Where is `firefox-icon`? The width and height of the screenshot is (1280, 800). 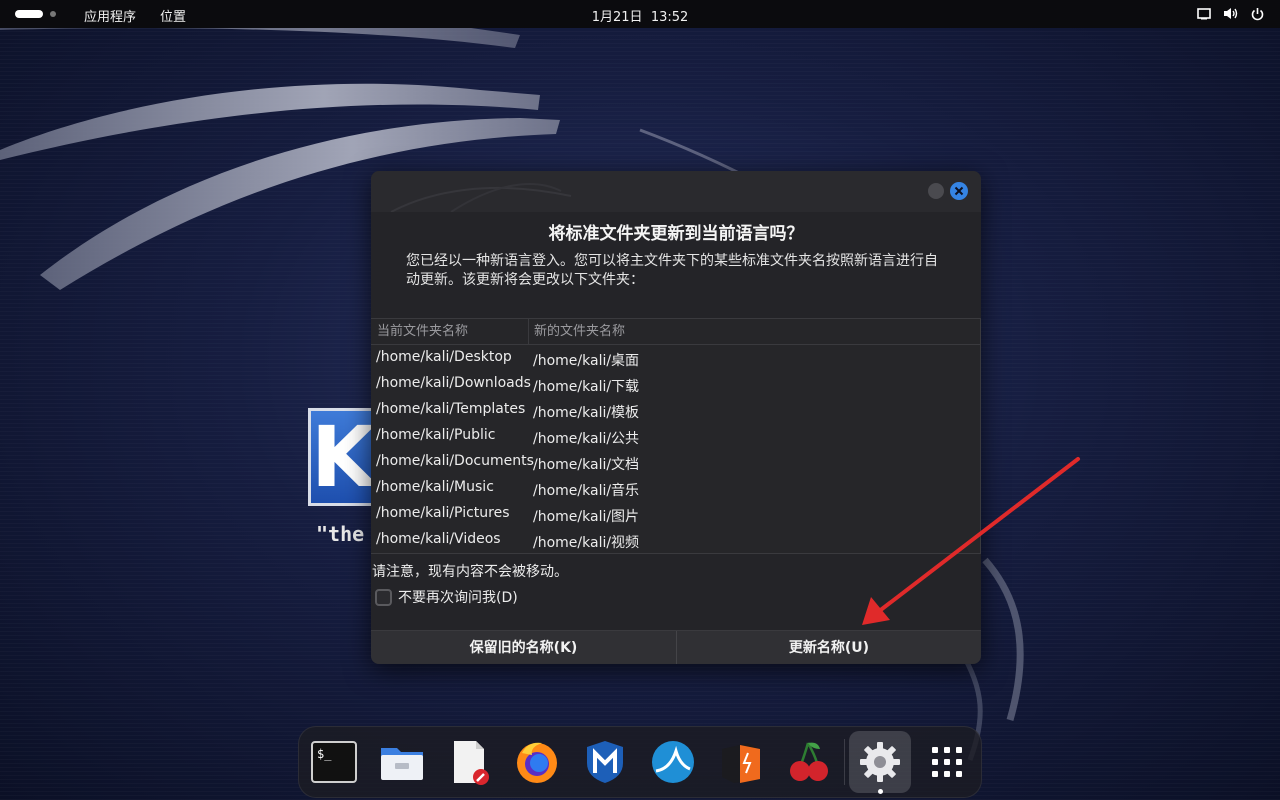 firefox-icon is located at coordinates (537, 762).